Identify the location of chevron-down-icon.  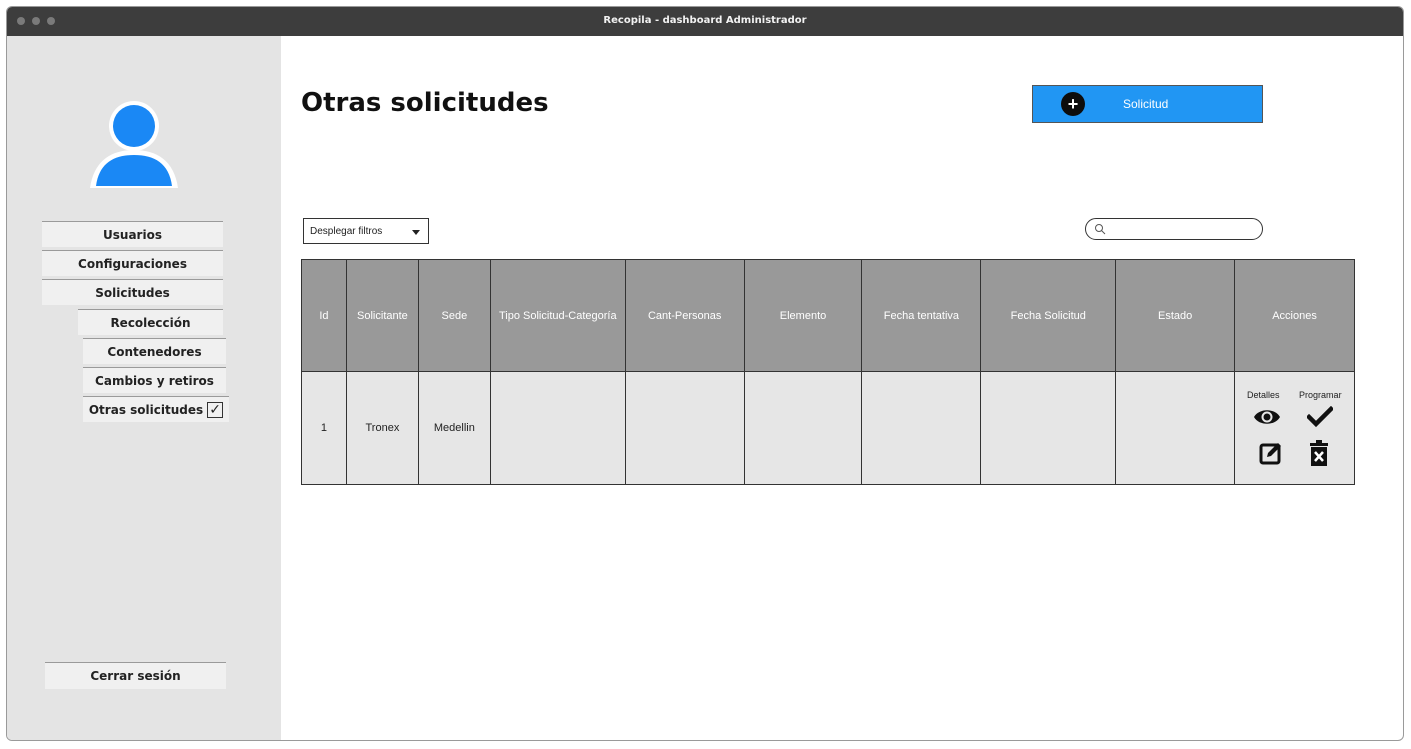
(416, 232).